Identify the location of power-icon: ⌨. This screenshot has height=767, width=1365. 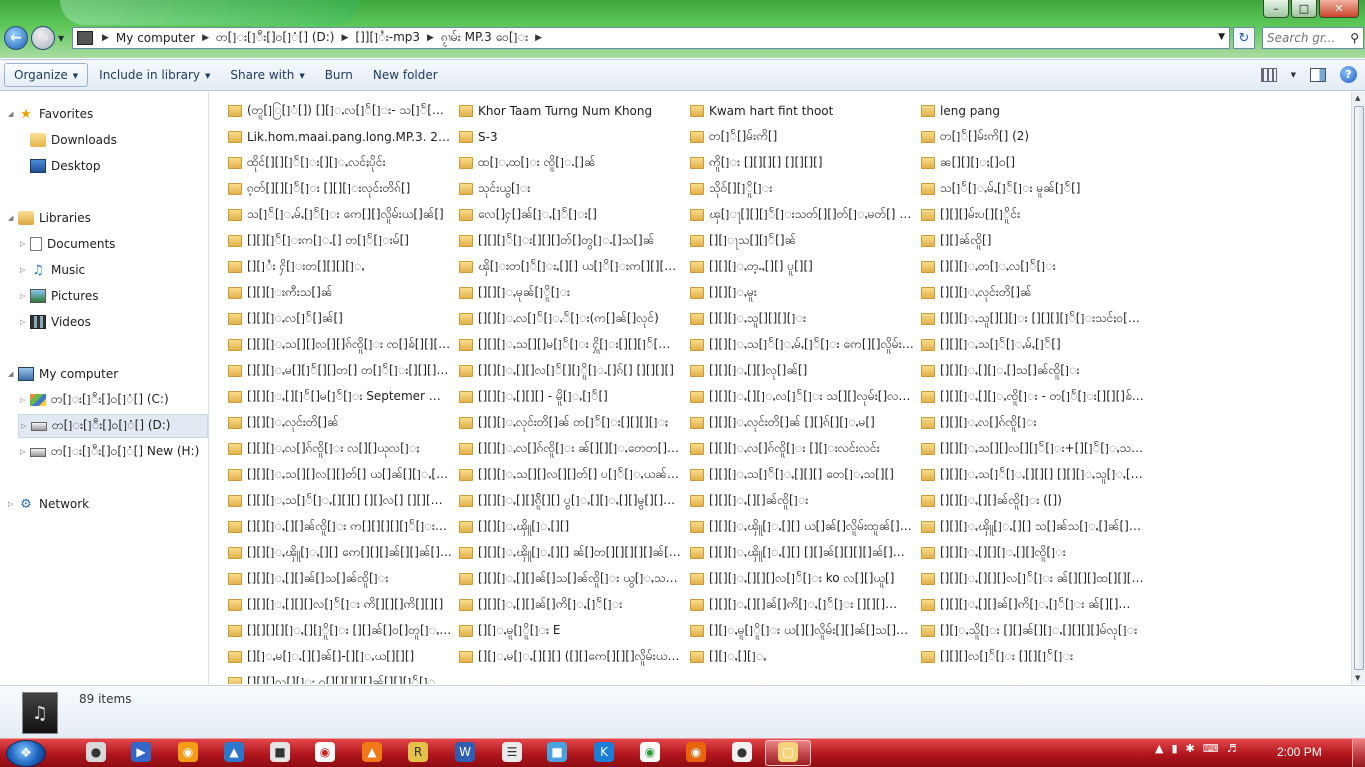
(1211, 748).